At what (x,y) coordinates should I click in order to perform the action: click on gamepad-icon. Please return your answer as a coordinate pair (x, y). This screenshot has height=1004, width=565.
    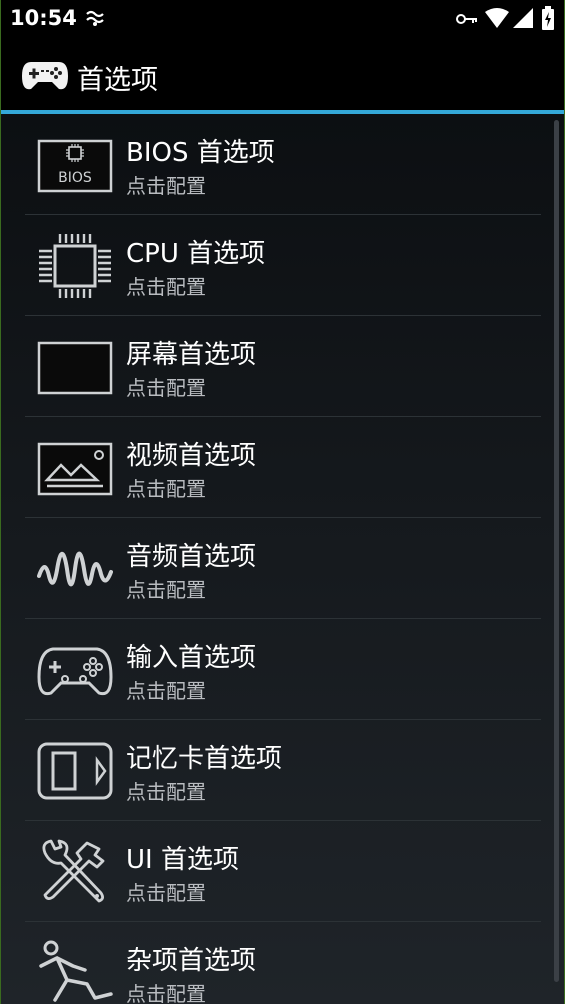
    Looking at the image, I should click on (45, 76).